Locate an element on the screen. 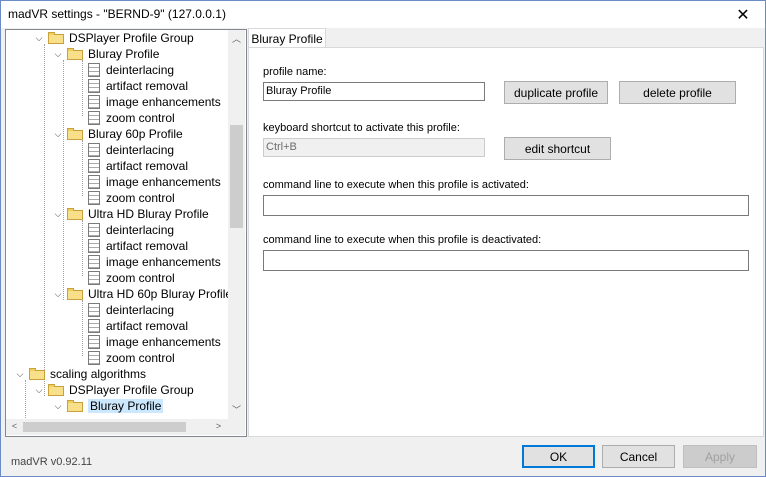  close-icon: ✕ is located at coordinates (743, 14).